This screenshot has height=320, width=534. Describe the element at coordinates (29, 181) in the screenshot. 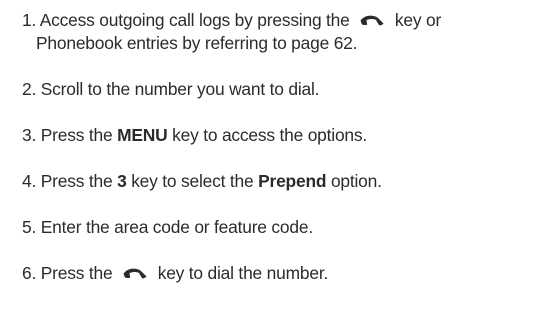

I see `step-number: 4.` at that location.